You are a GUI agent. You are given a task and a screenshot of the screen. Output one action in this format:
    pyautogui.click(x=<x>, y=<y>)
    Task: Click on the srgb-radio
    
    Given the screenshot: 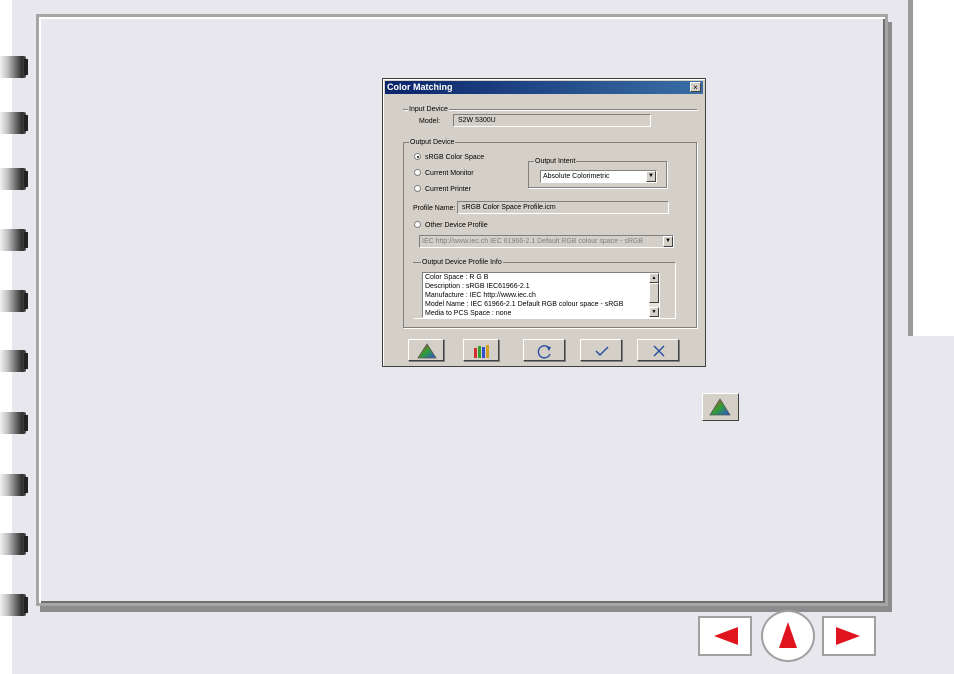 What is the action you would take?
    pyautogui.click(x=417, y=156)
    